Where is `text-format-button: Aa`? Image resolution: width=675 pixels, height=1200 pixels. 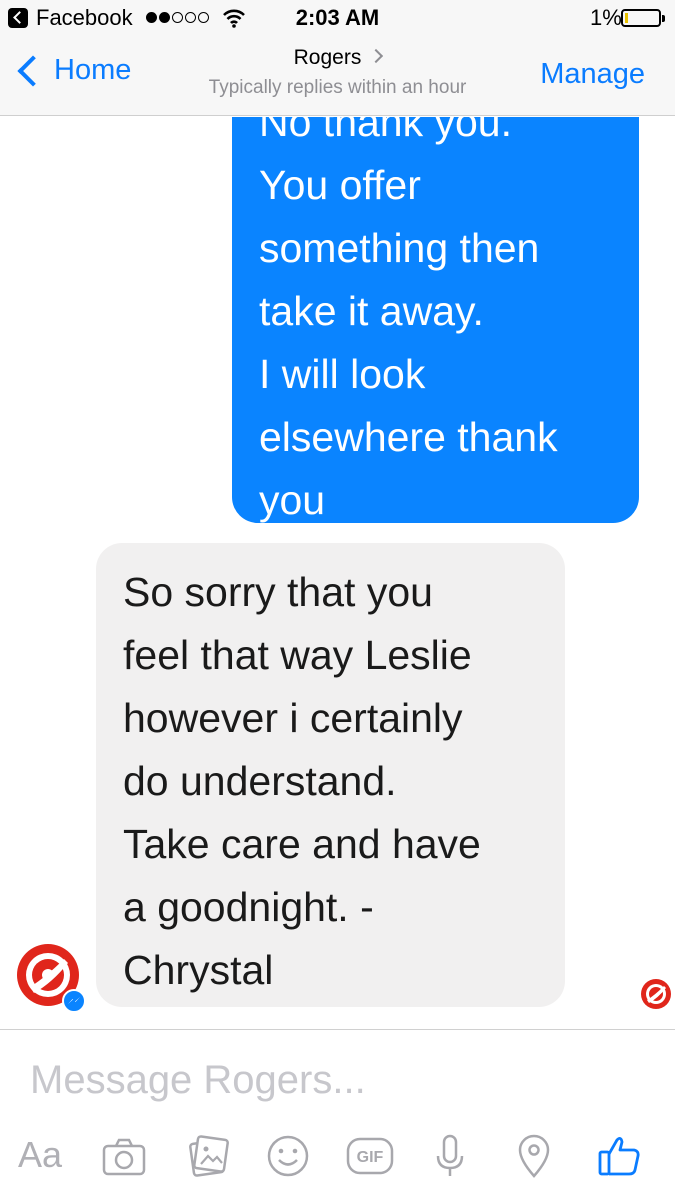 text-format-button: Aa is located at coordinates (40, 1155).